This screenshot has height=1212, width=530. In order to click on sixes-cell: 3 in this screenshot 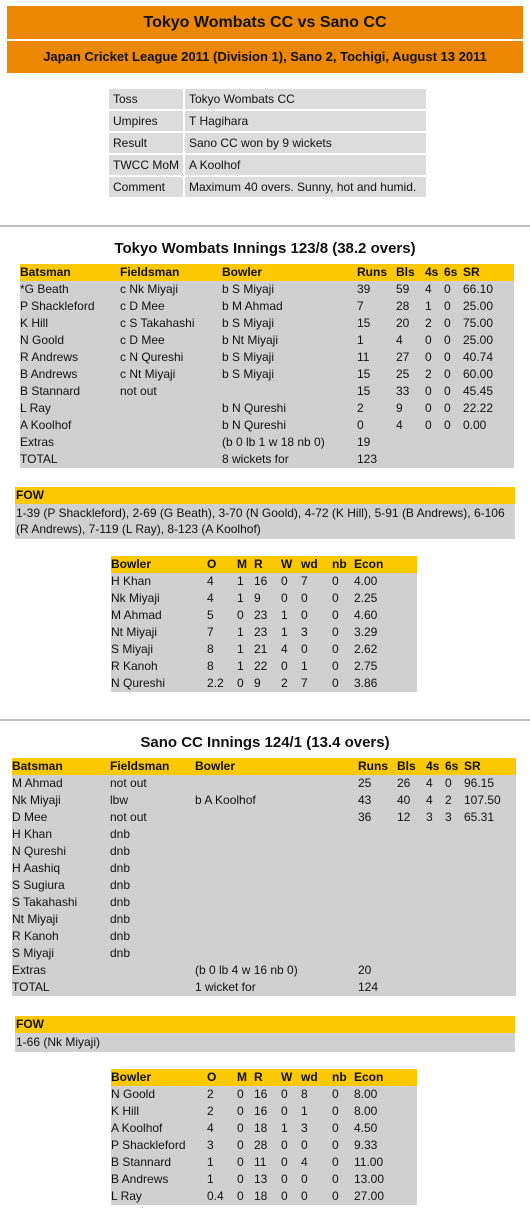, I will do `click(448, 817)`.